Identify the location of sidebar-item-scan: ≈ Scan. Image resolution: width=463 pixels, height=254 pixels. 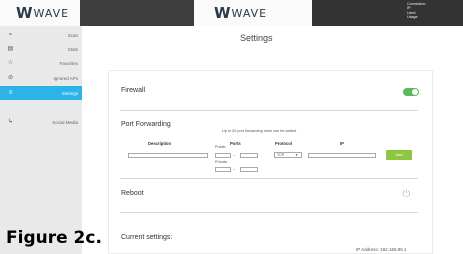
(41, 35).